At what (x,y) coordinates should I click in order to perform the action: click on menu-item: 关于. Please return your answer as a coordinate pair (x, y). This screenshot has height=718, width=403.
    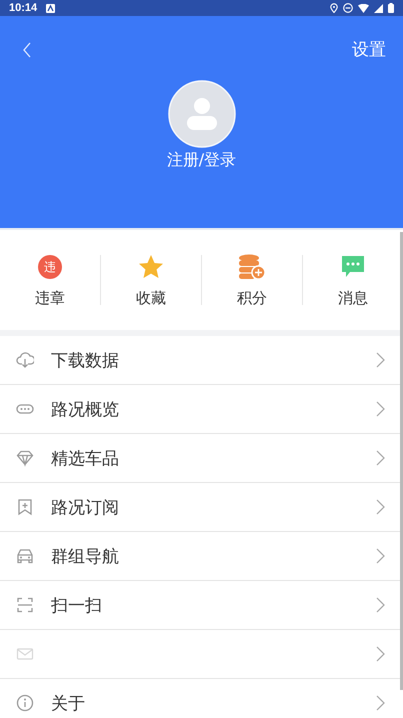
    Looking at the image, I should click on (213, 703).